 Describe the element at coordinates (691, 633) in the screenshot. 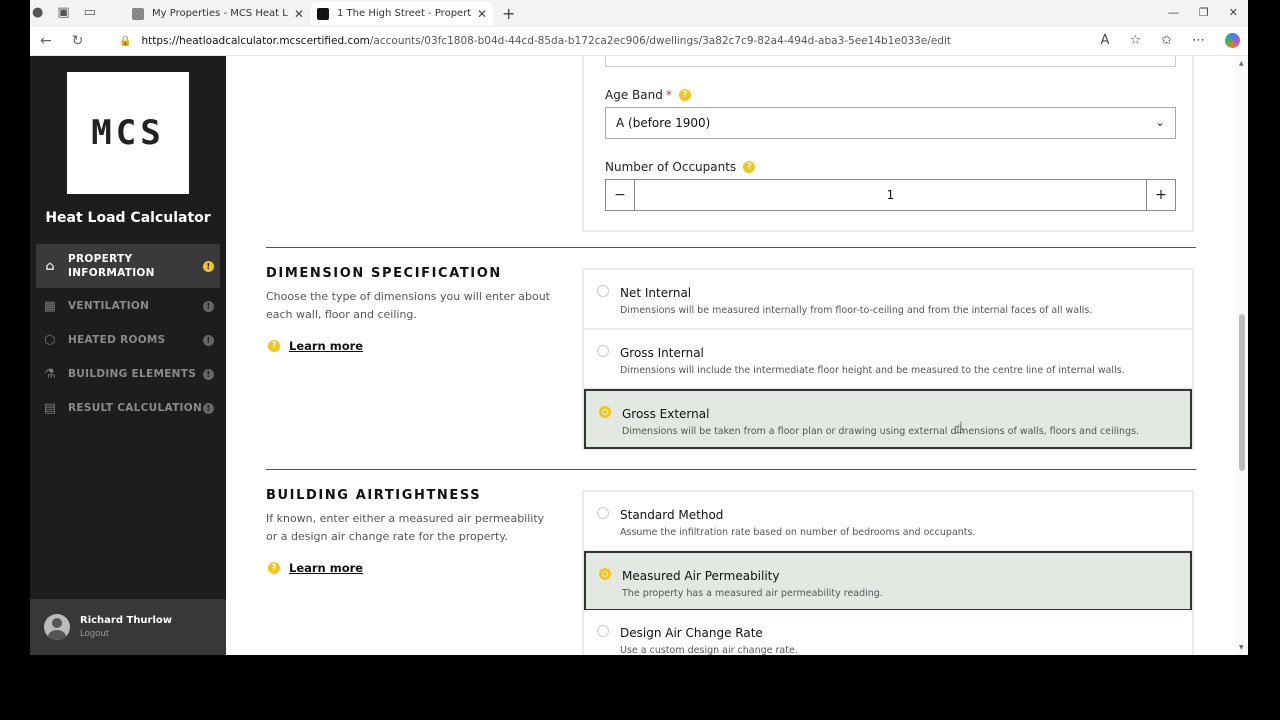

I see `option-title: Design Air Change Rate` at that location.